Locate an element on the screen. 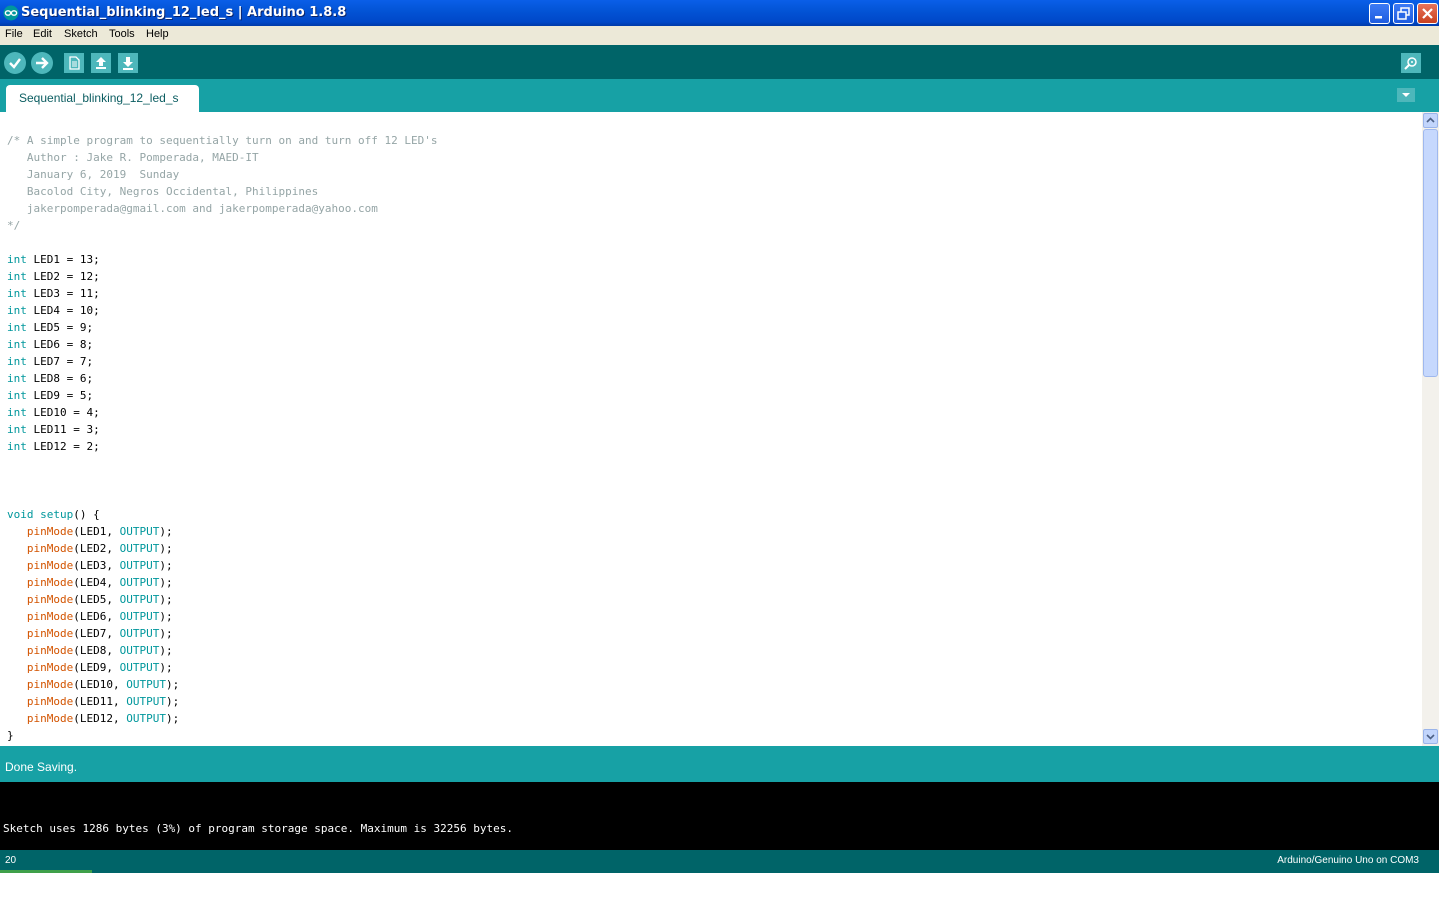 The width and height of the screenshot is (1439, 922). board-port-info: Arduino/Genuino Uno on COM3 is located at coordinates (1348, 860).